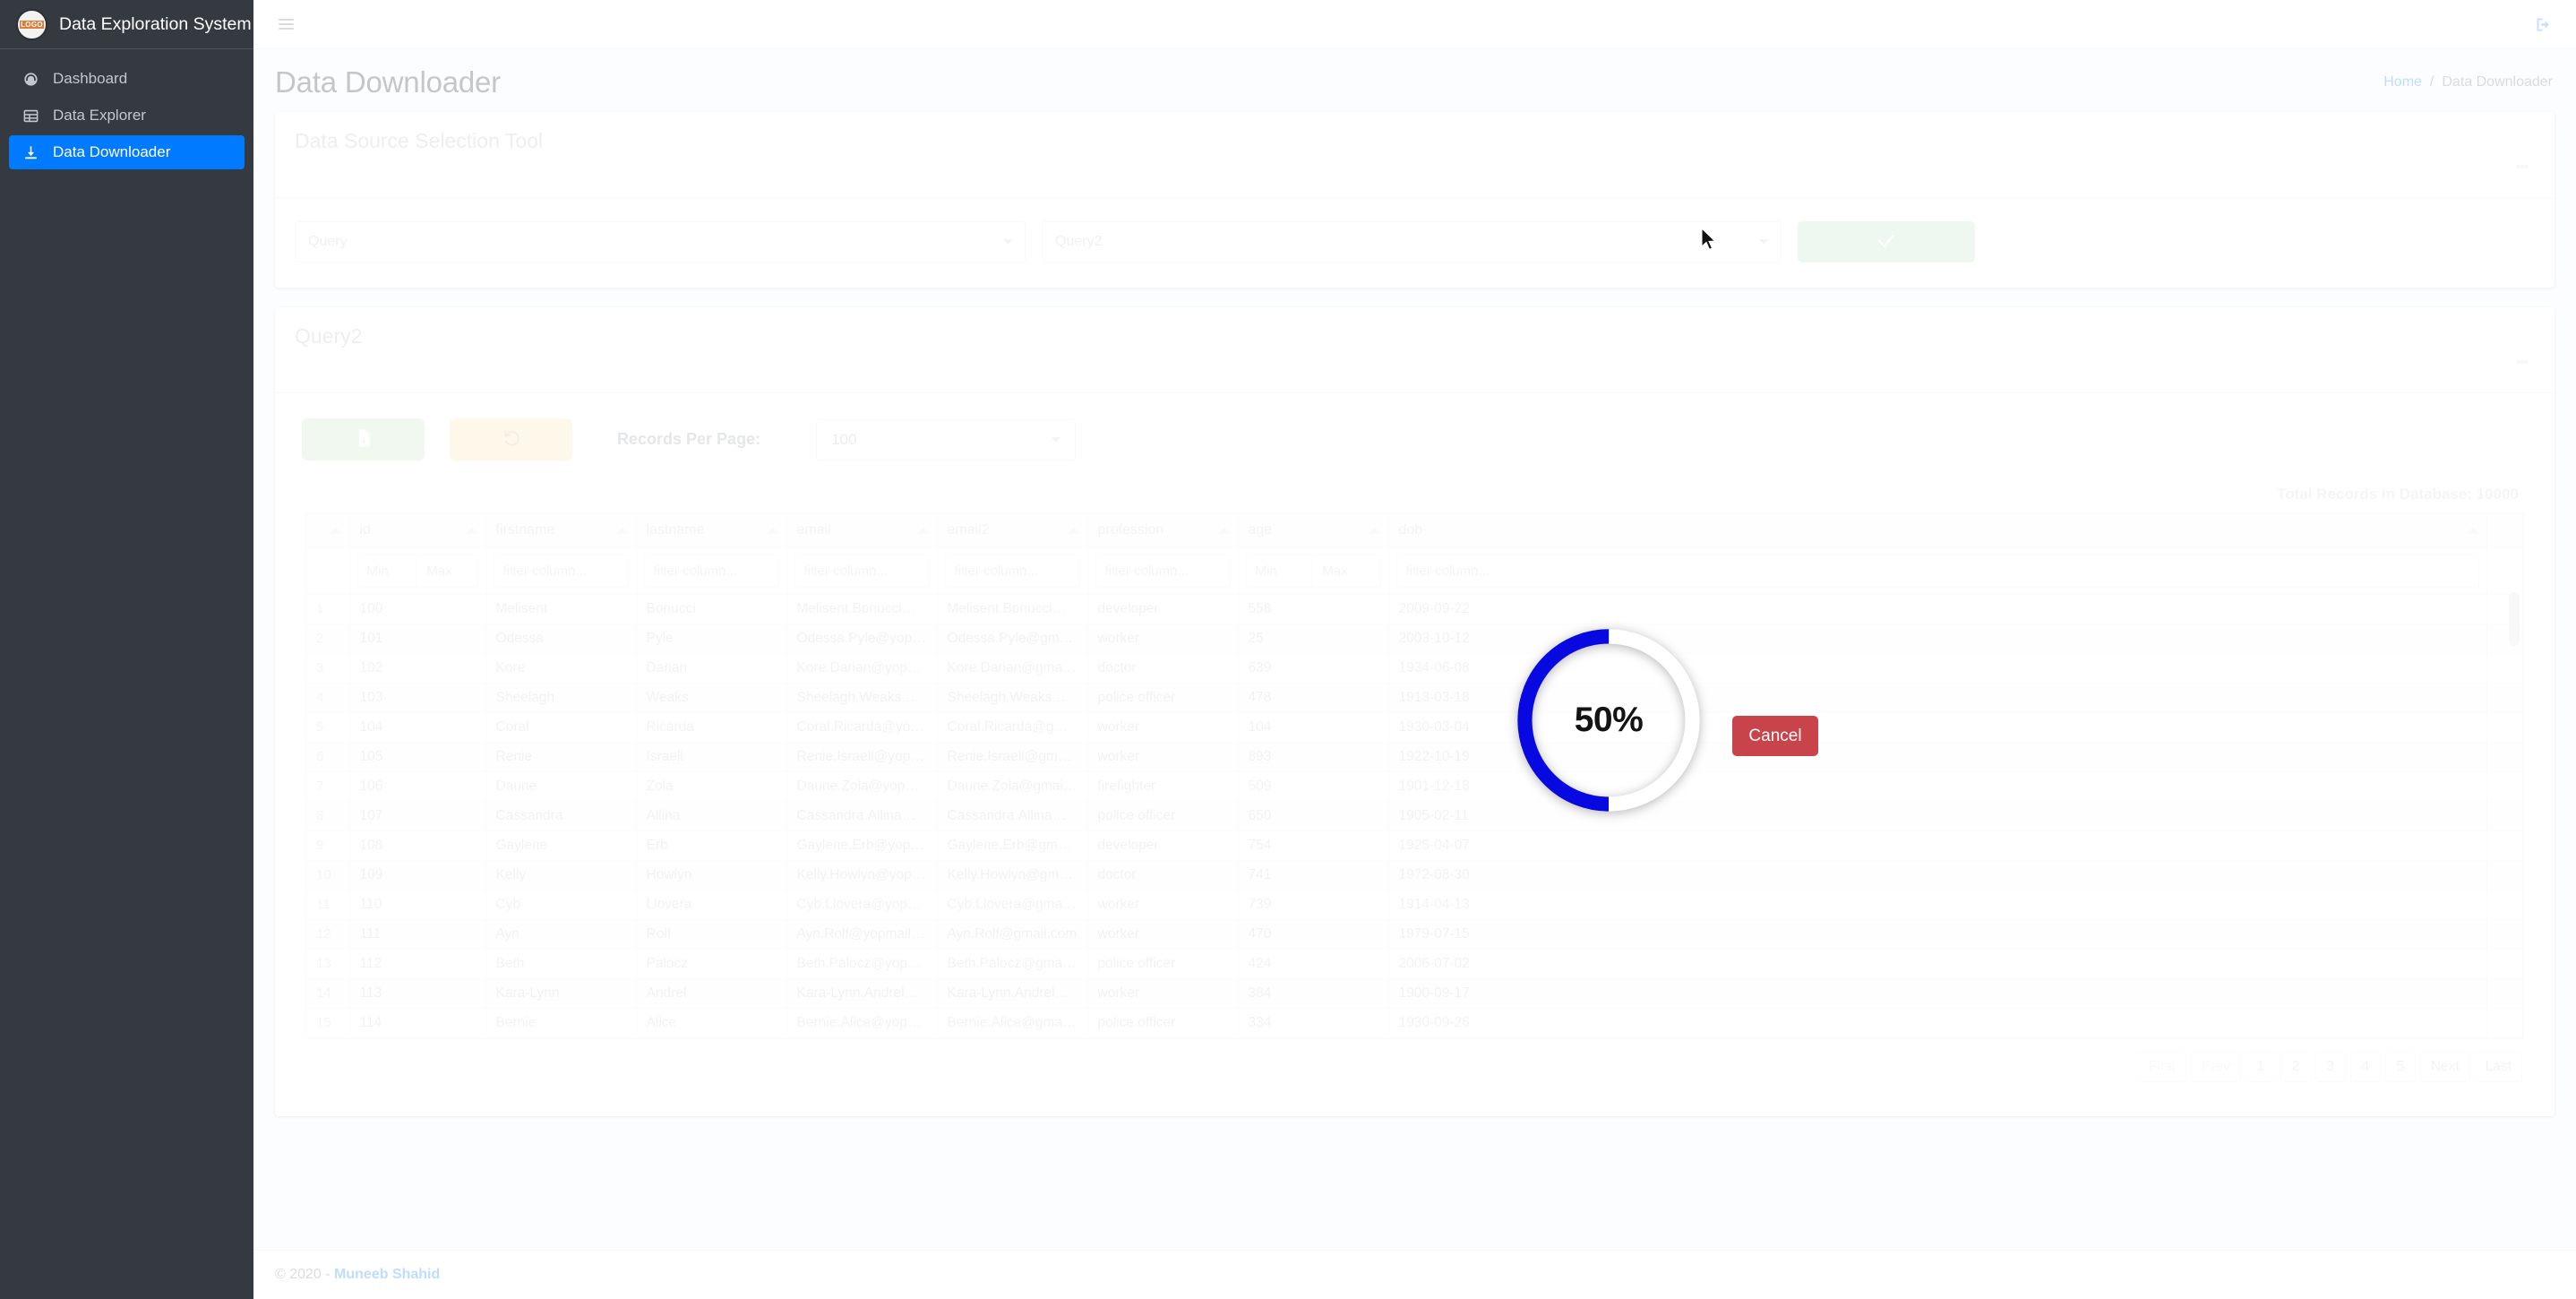 The image size is (2576, 1299). I want to click on cell-profession: police officer, so click(1163, 698).